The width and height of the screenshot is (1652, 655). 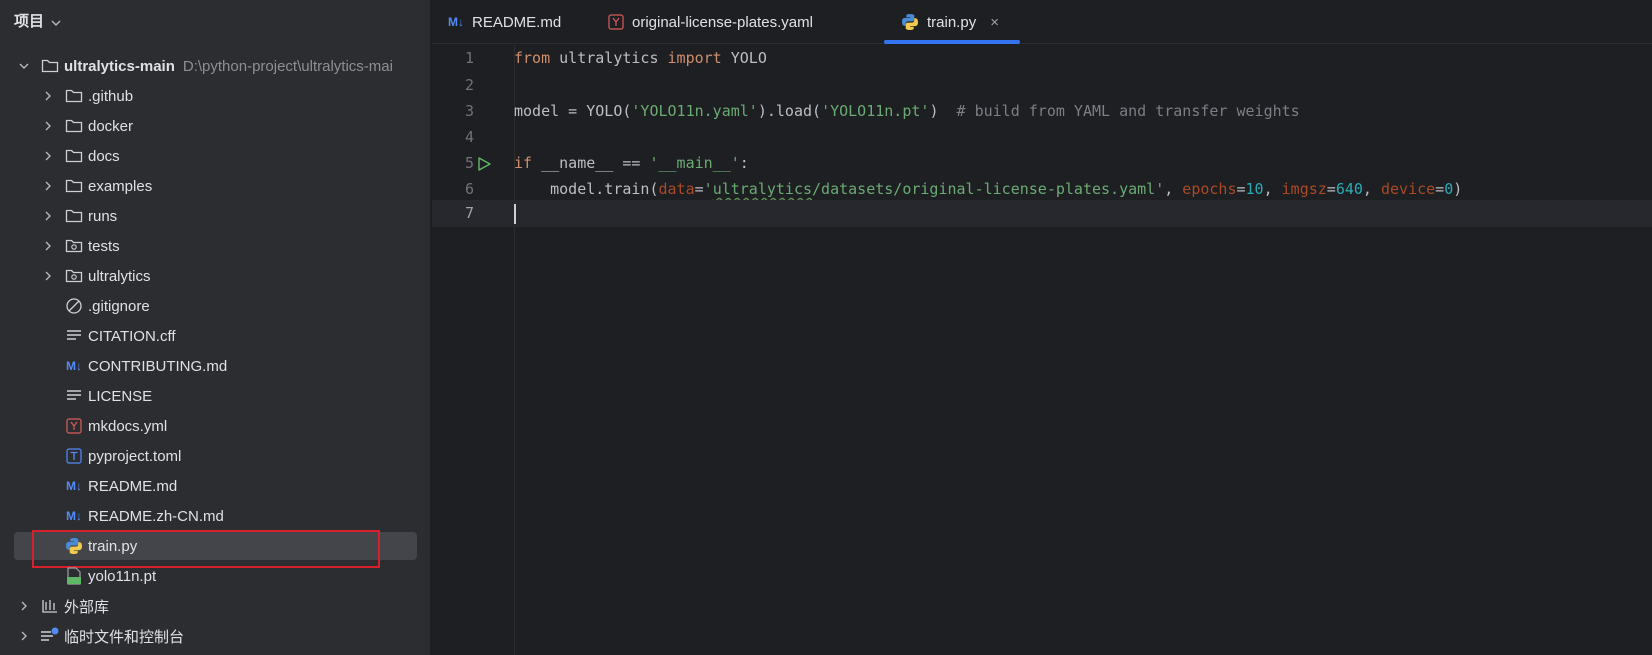 What do you see at coordinates (469, 213) in the screenshot?
I see `line-number: 7` at bounding box center [469, 213].